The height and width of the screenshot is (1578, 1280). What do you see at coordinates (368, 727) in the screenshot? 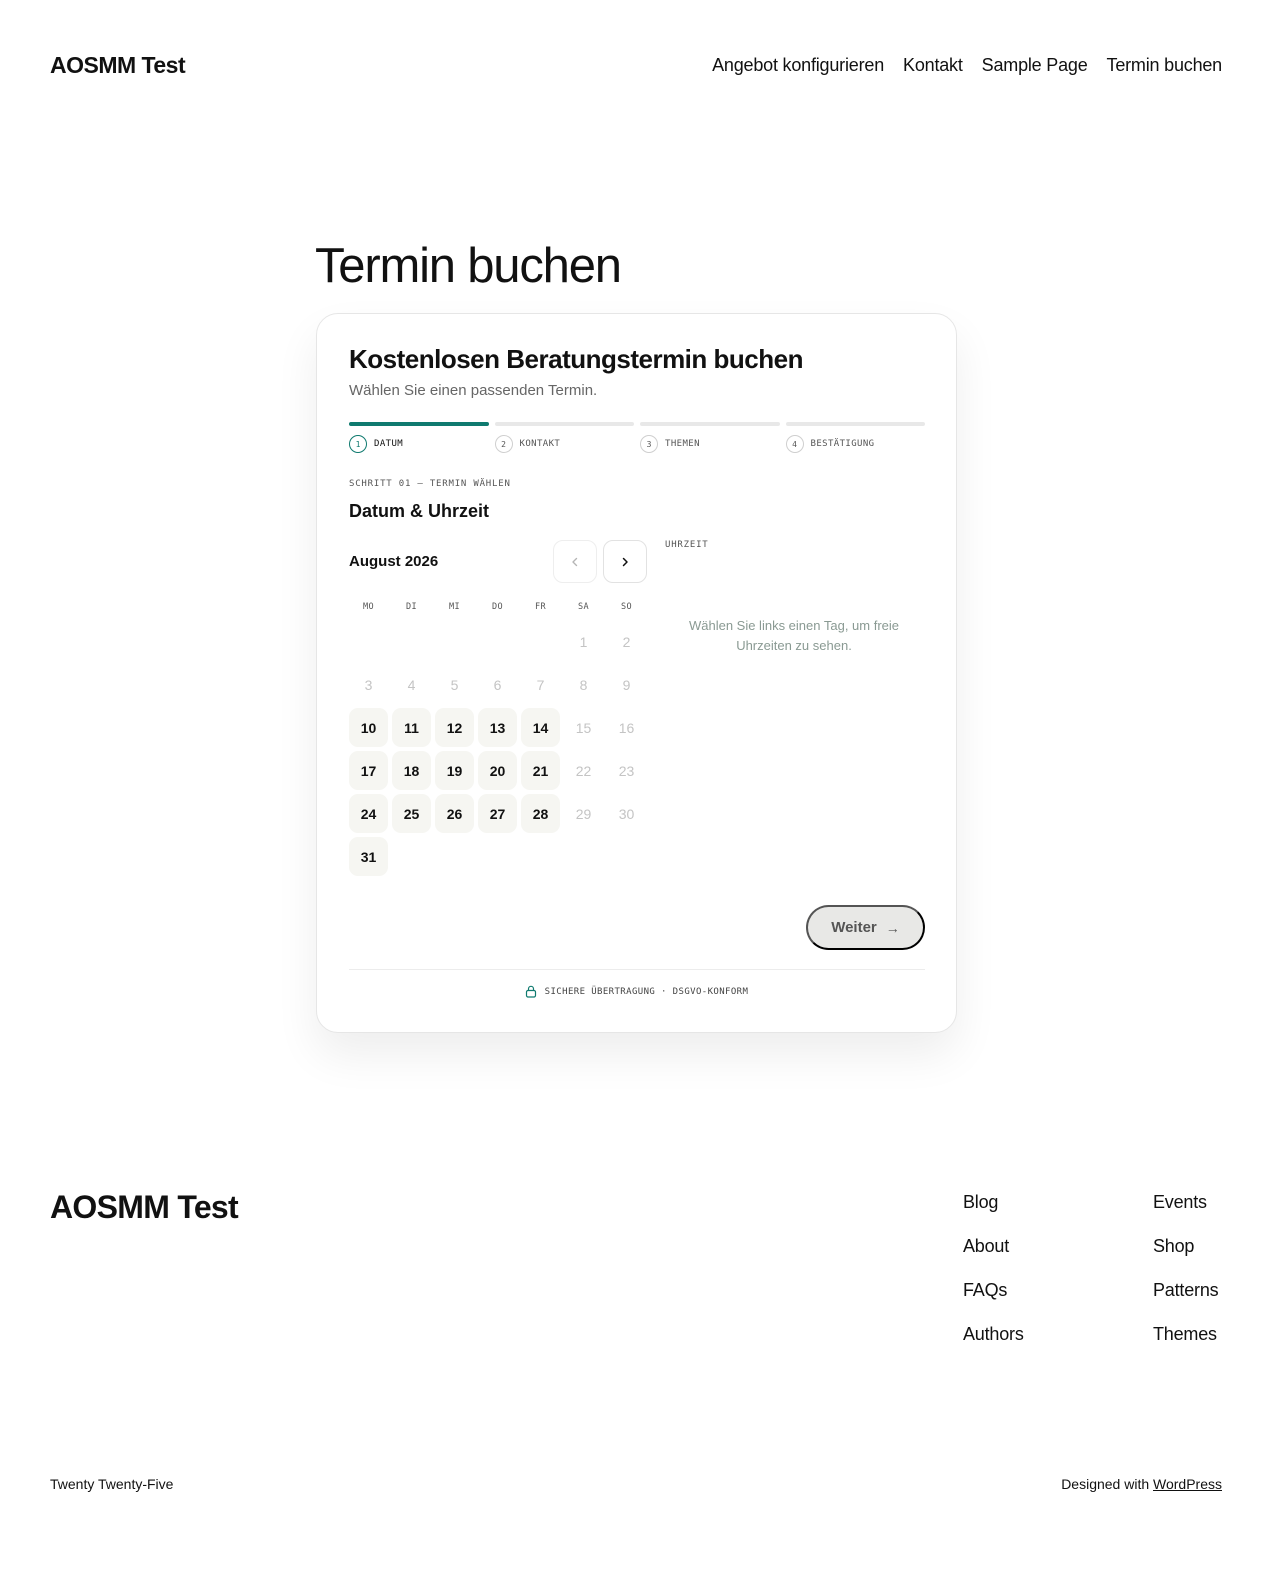
I see `calendar-day: 10` at bounding box center [368, 727].